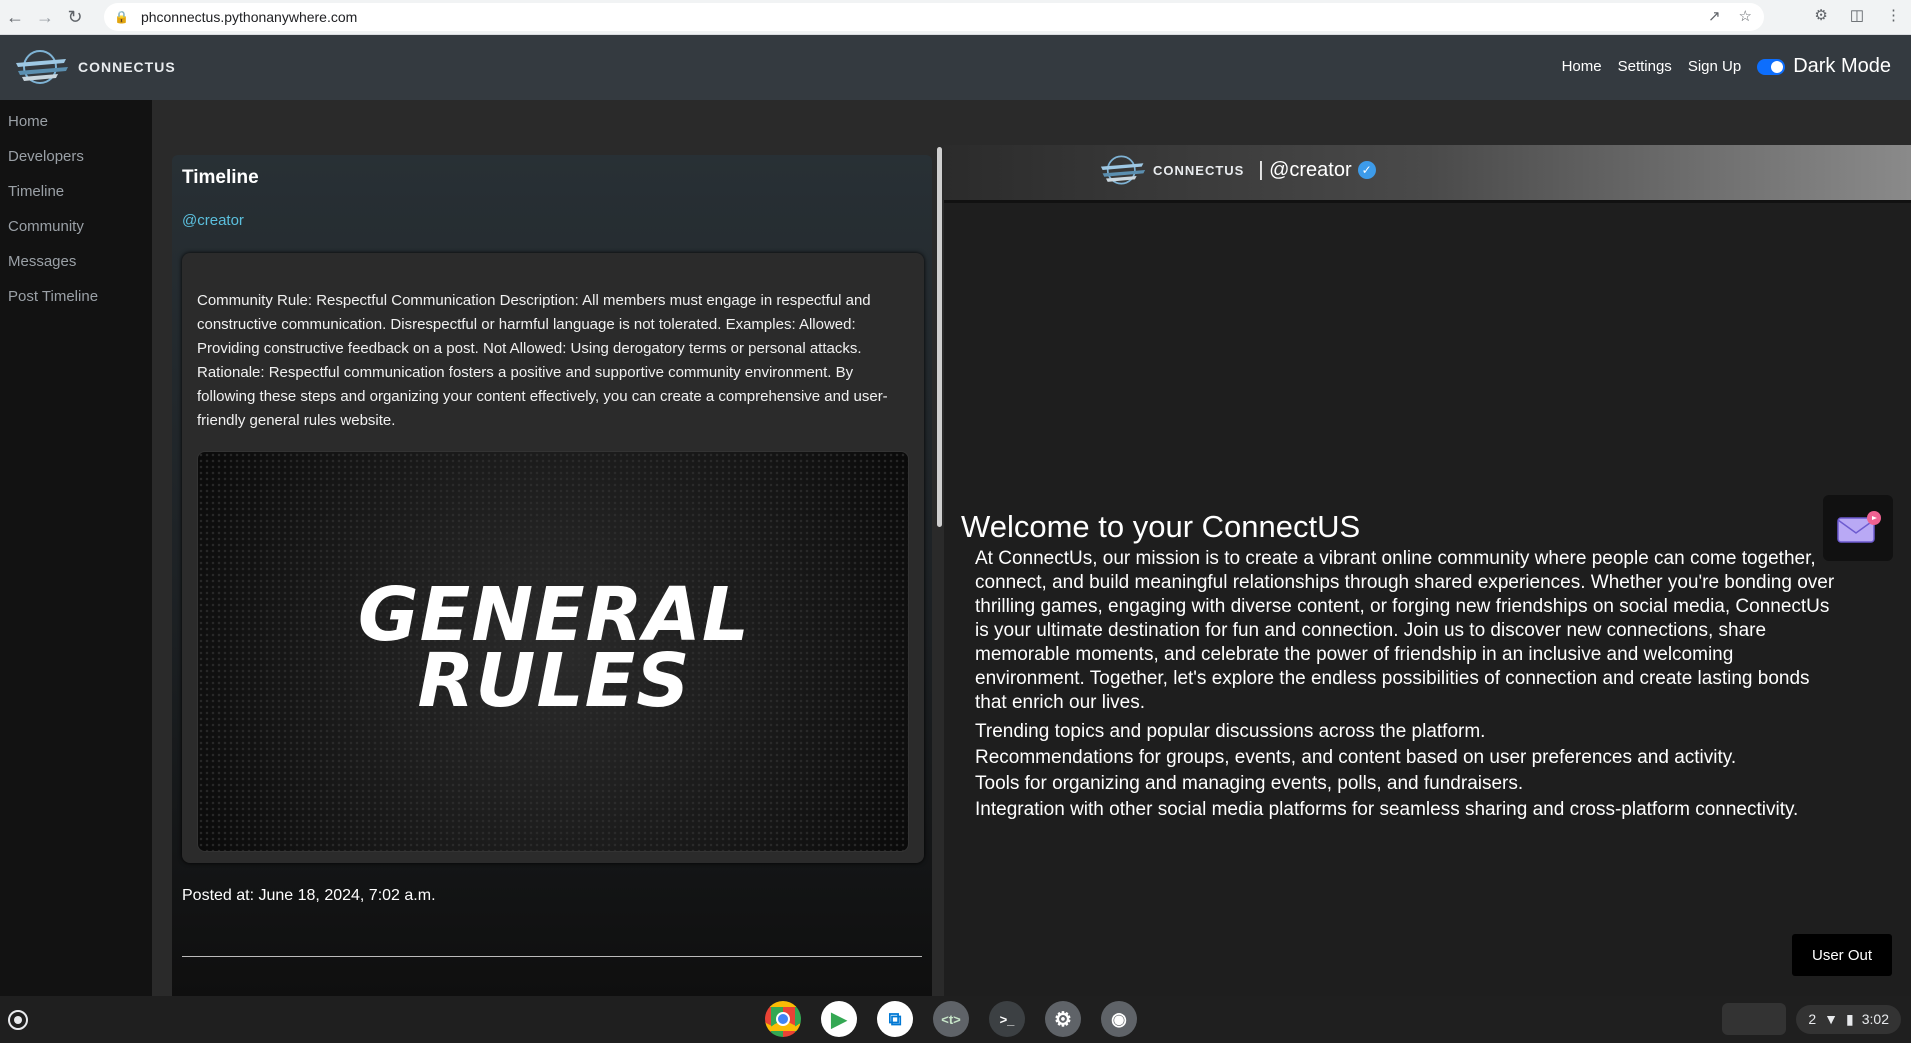  What do you see at coordinates (1007, 1019) in the screenshot?
I see `terminal-icon: >_` at bounding box center [1007, 1019].